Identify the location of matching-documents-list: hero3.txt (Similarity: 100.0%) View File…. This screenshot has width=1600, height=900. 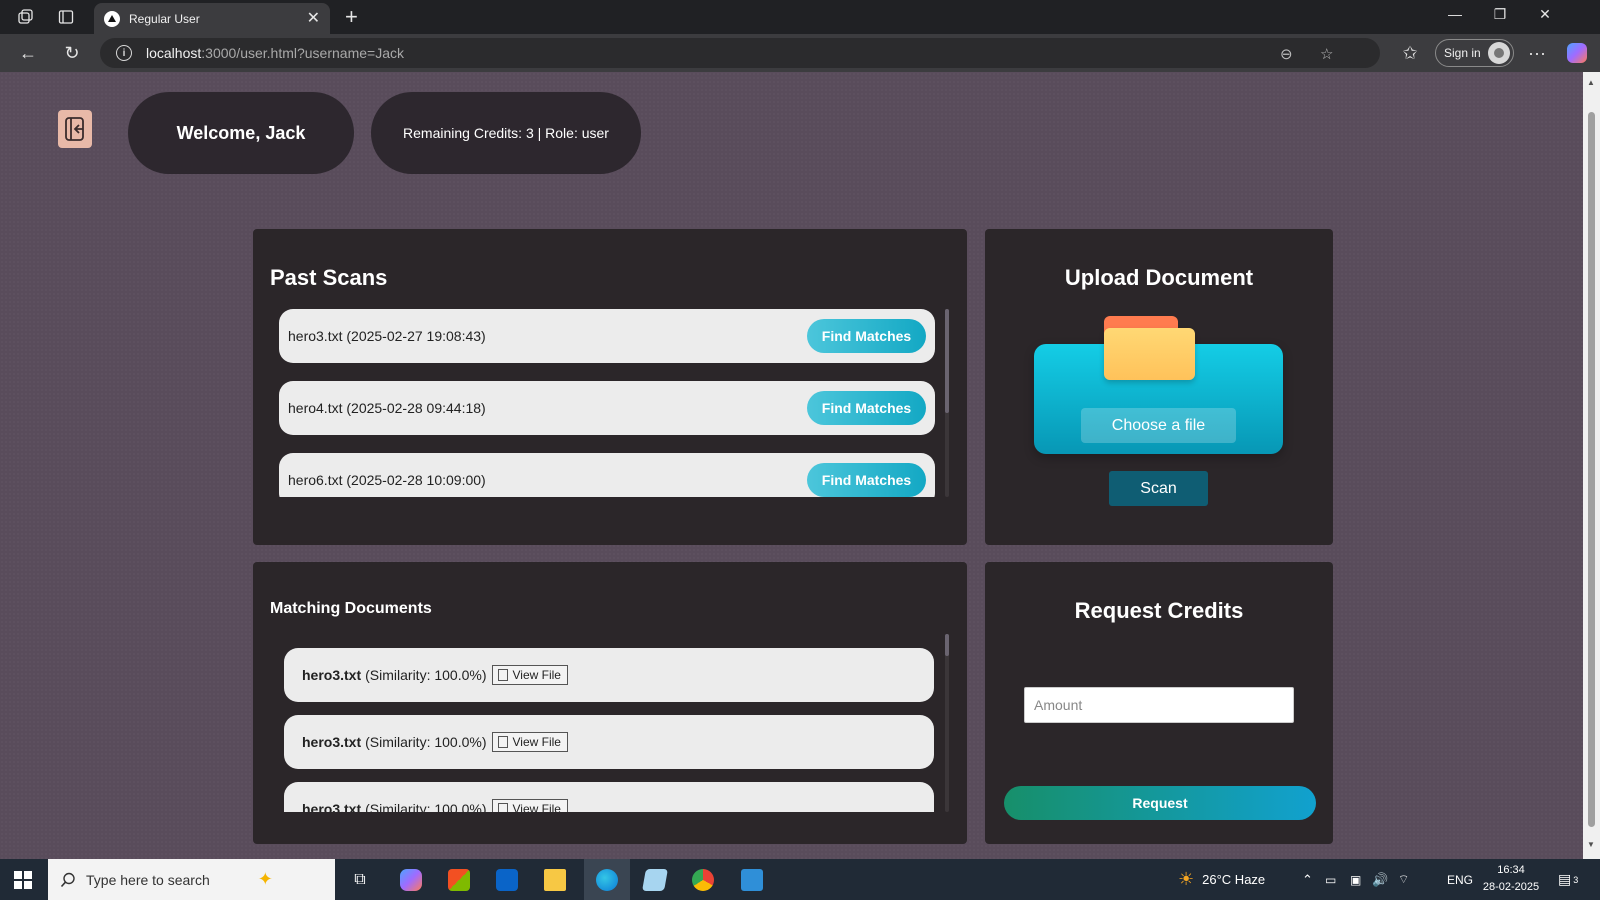
(610, 730).